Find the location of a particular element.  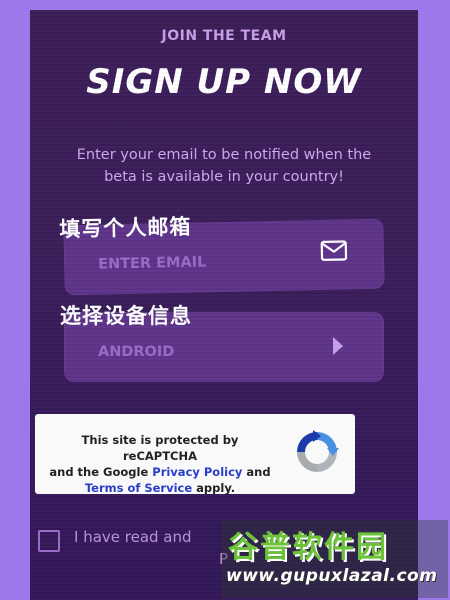

email-field: 填写个人邮箱 ENTER EMAIL is located at coordinates (222, 255).